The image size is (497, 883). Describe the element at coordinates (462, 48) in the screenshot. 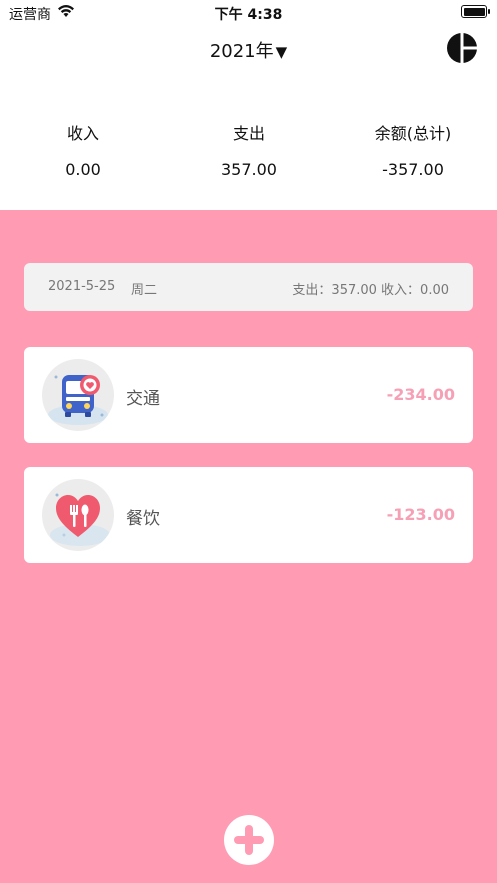

I see `pie-chart-icon` at that location.